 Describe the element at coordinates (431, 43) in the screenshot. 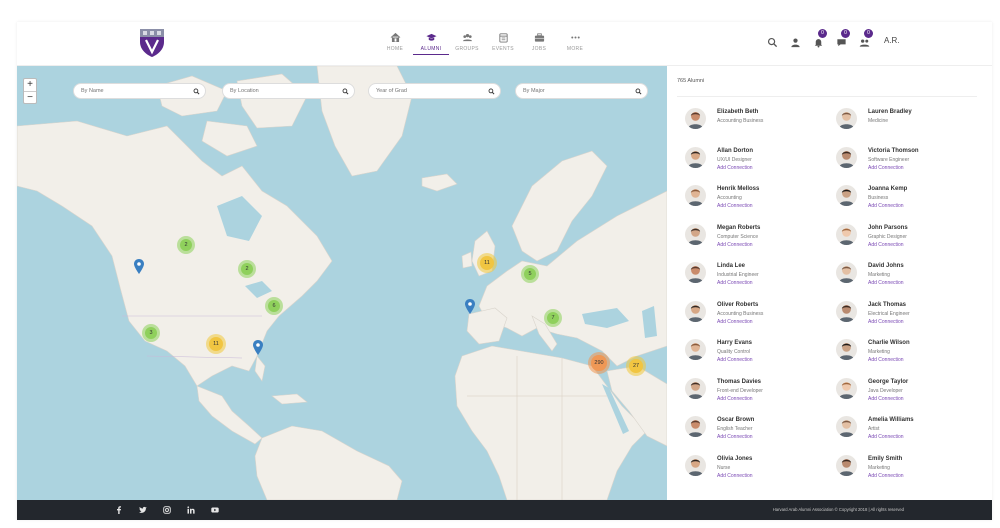

I see `nav-item-alumni: ALUMNI` at that location.